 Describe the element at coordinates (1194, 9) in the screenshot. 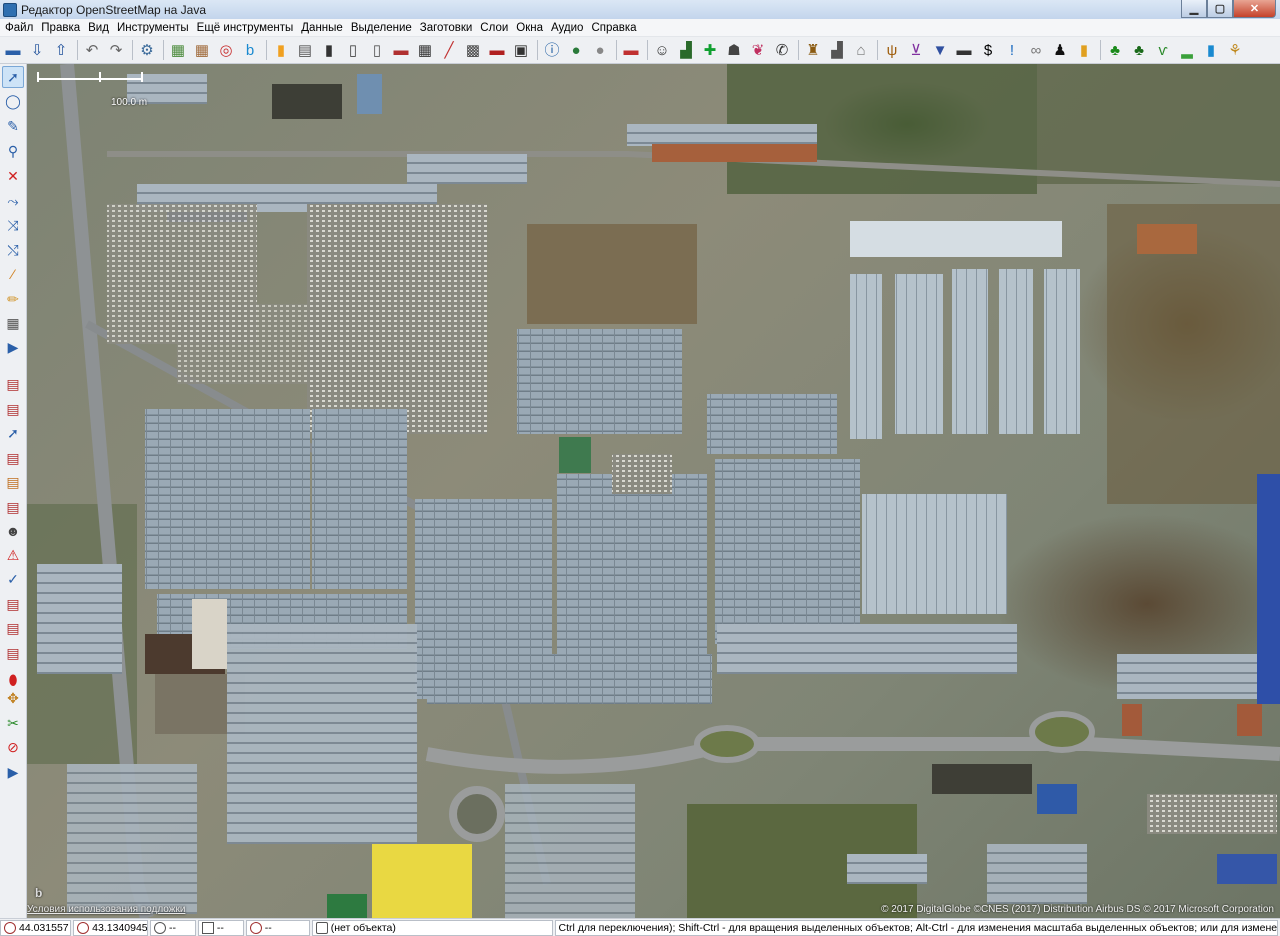

I see `minimize-button: ▁` at that location.